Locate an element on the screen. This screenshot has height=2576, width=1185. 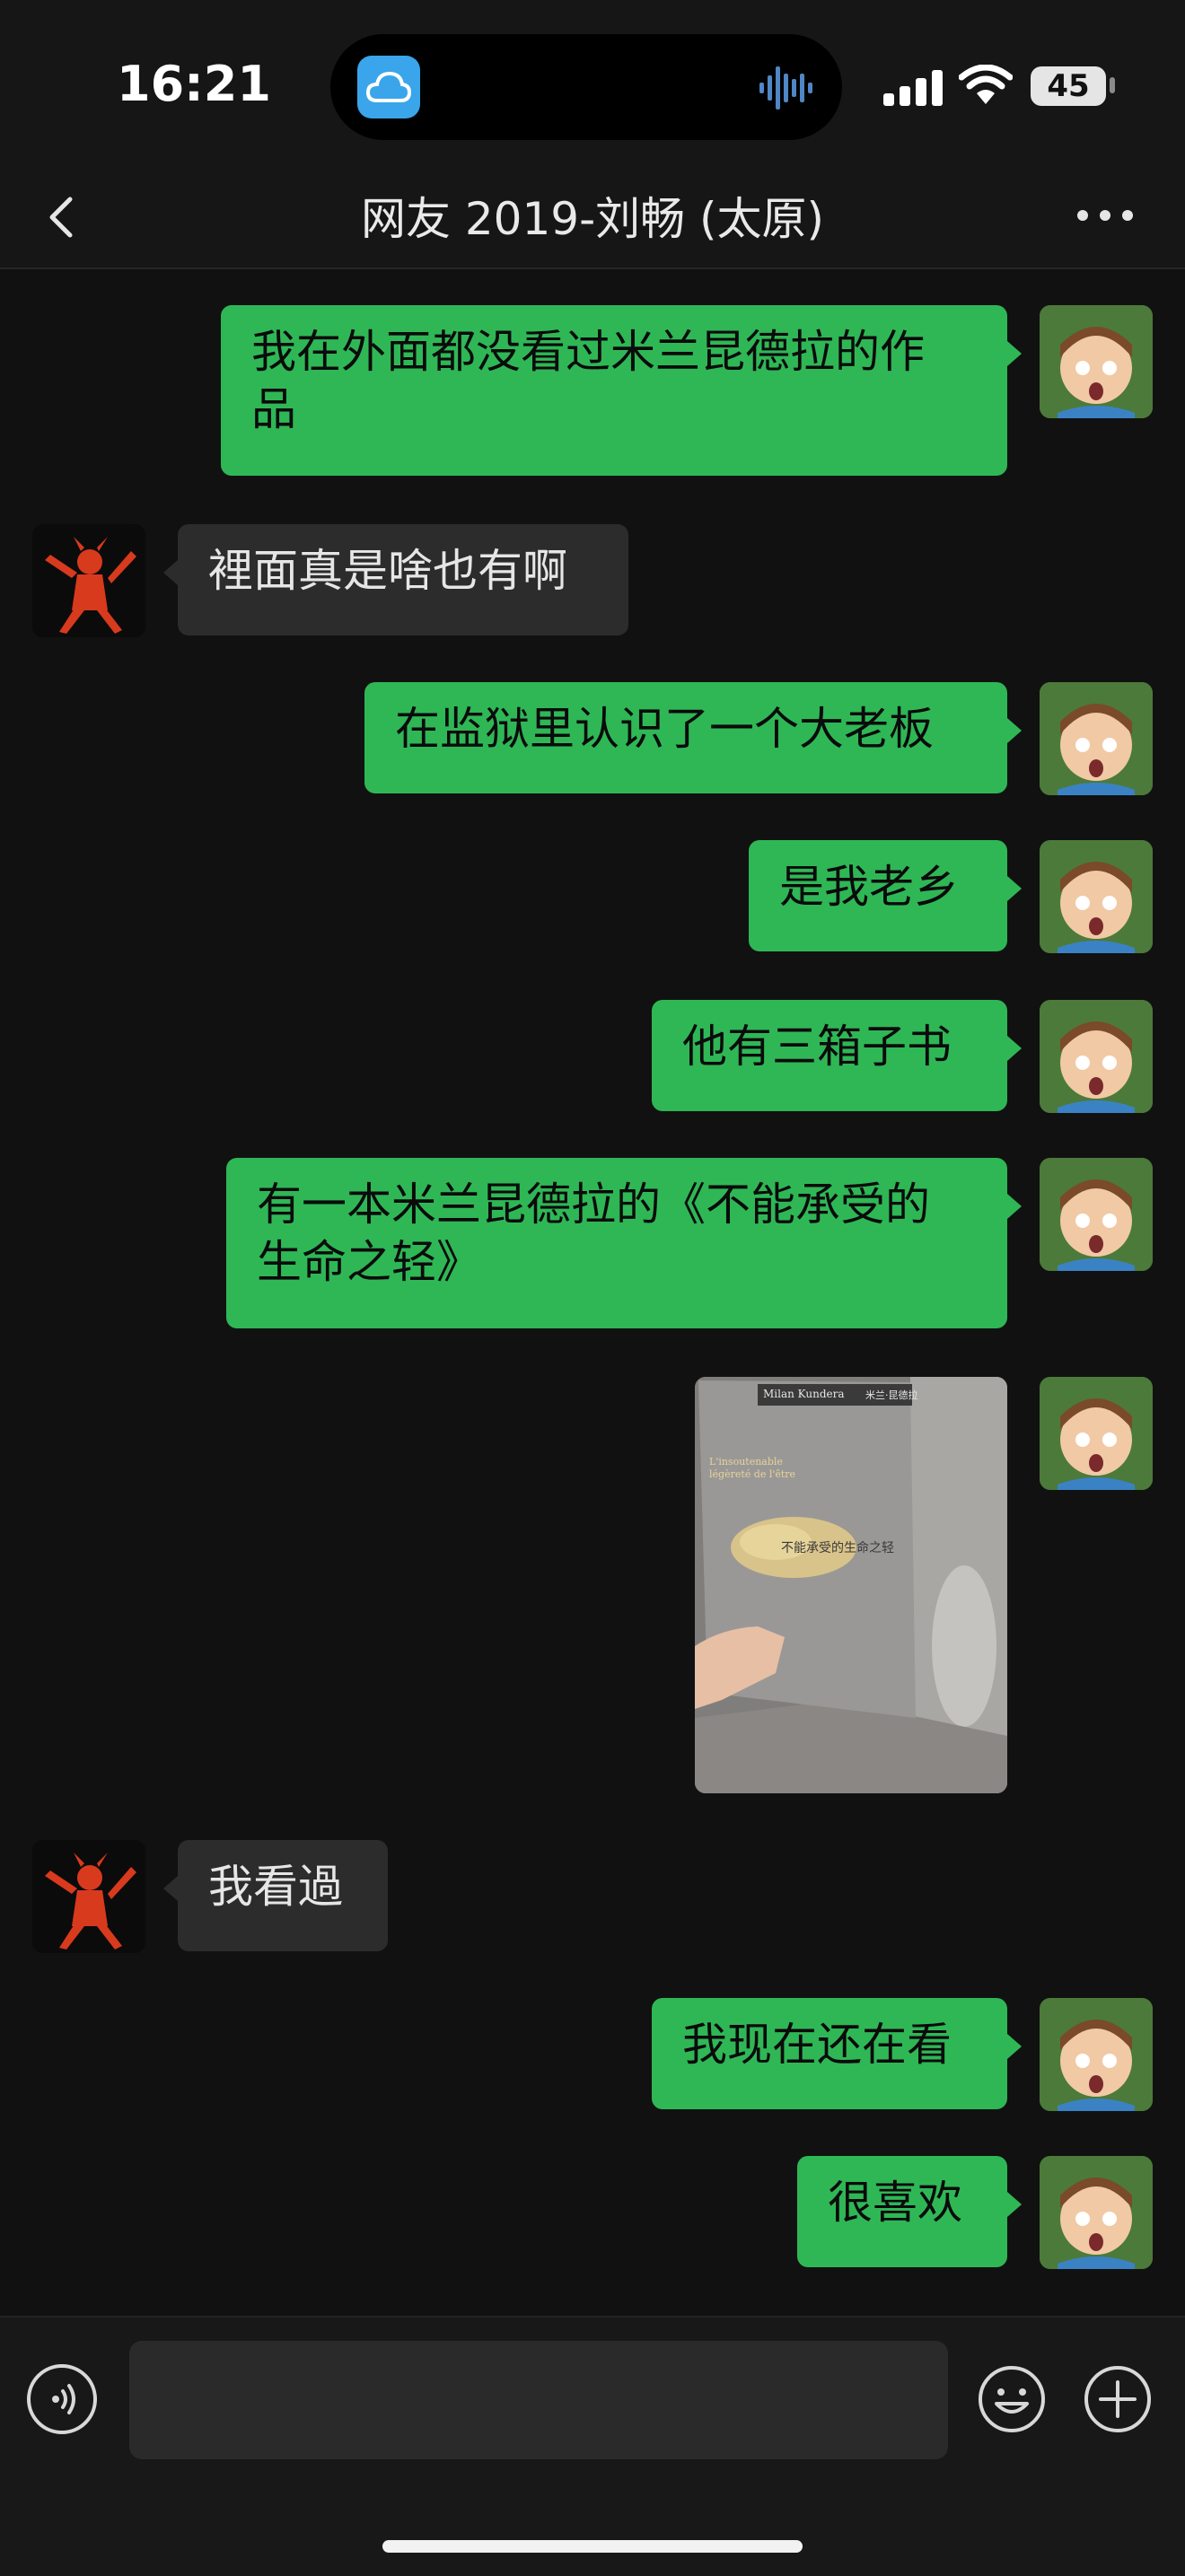
chat-title: 网友 2019-刘畅 (太原) is located at coordinates (592, 219).